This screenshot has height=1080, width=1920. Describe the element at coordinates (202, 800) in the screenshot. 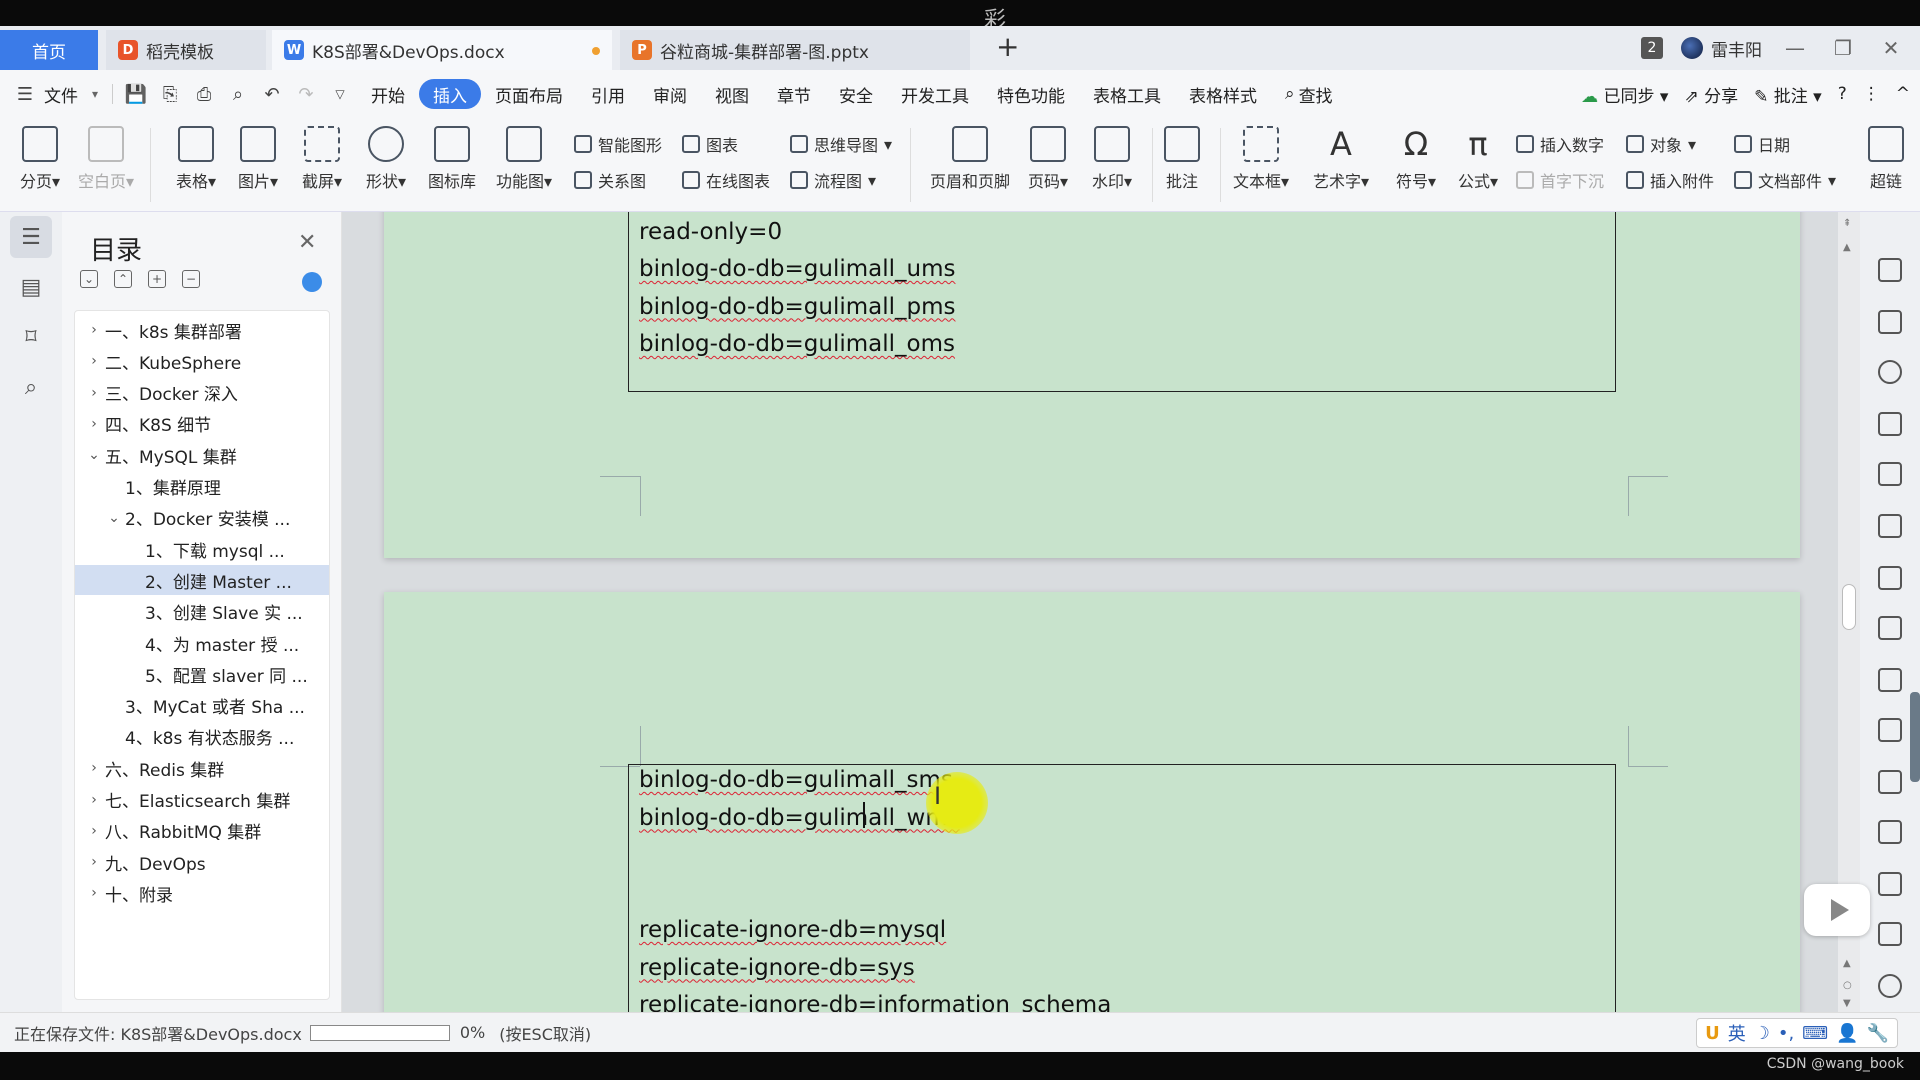

I see `toc-item: › 七、Elasticsearch 集群` at that location.